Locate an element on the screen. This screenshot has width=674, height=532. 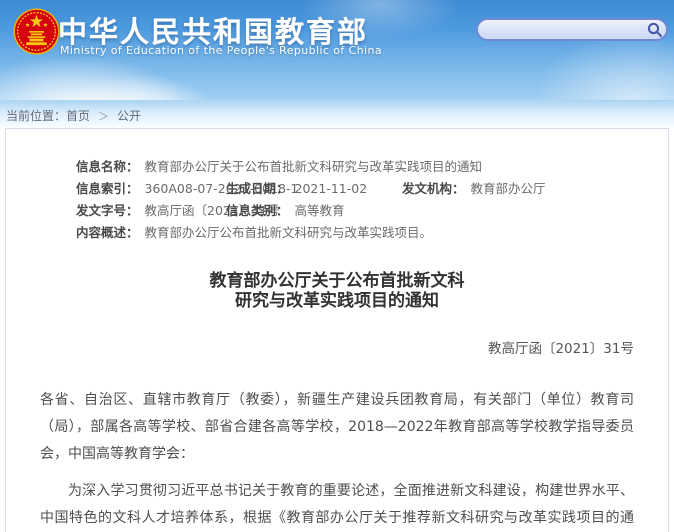
meta-cell-category: 信息类别： 高等教育 is located at coordinates (285, 211).